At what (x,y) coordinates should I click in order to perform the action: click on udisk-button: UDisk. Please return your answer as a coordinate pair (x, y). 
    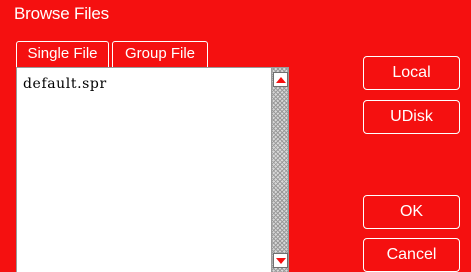
    Looking at the image, I should click on (411, 117).